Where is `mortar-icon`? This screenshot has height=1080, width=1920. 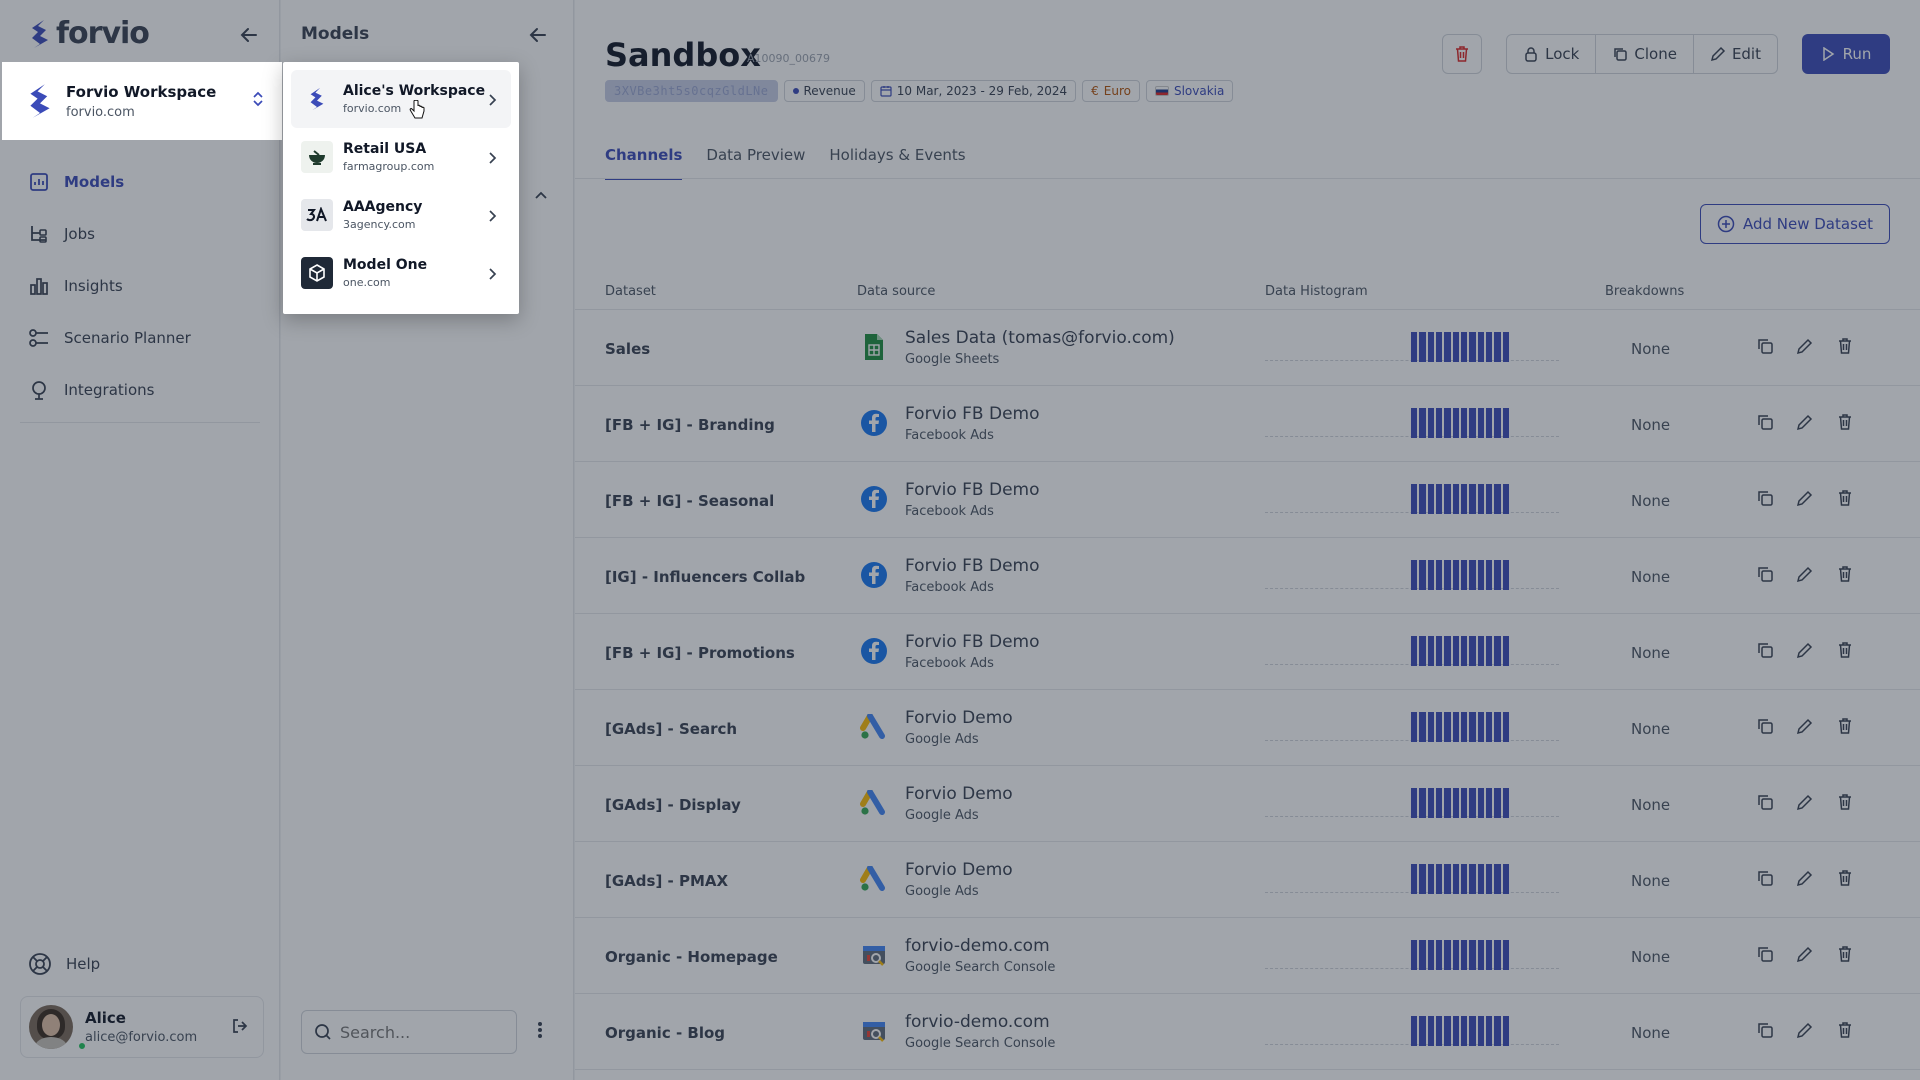
mortar-icon is located at coordinates (317, 157).